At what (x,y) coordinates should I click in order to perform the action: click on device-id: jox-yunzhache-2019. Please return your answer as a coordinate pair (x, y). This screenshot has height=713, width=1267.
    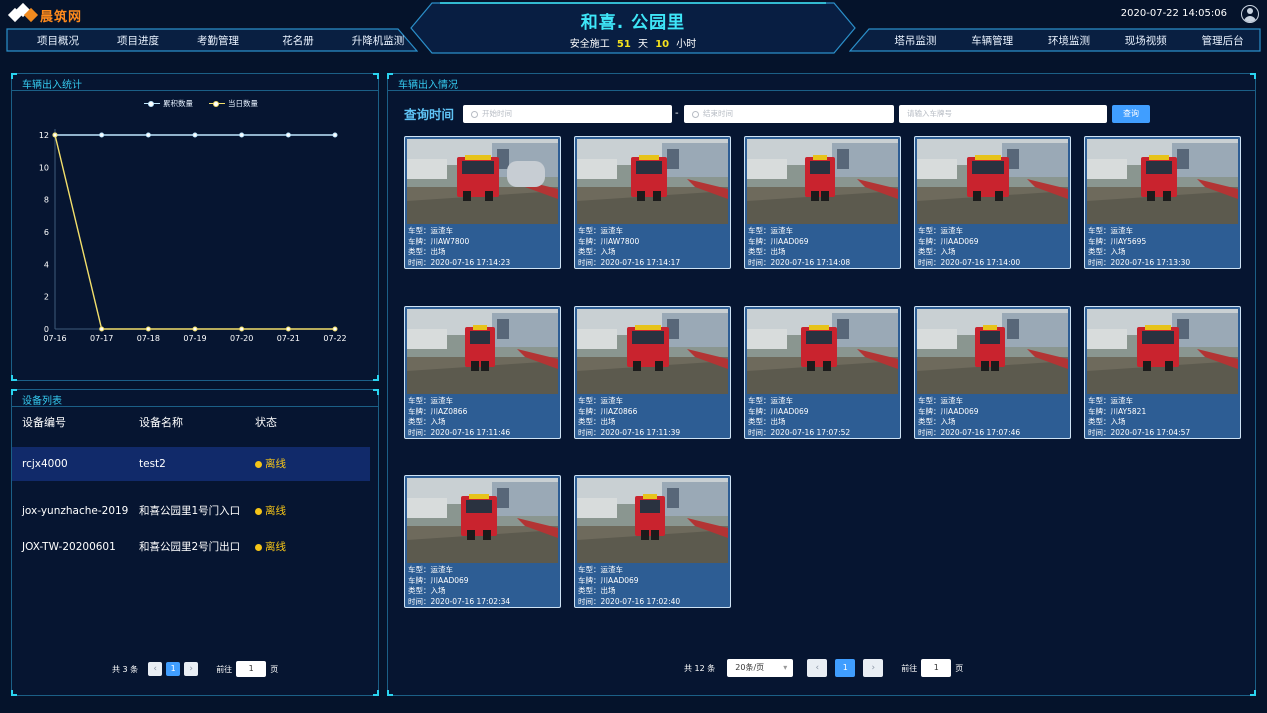
    Looking at the image, I should click on (75, 511).